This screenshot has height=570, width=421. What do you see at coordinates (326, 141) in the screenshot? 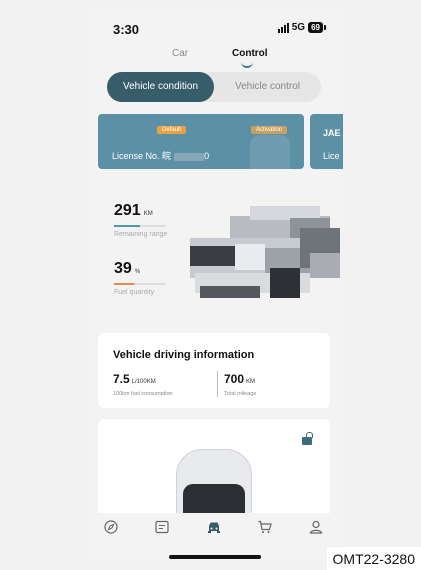
I see `vehicle-card-next: JAE Lice` at bounding box center [326, 141].